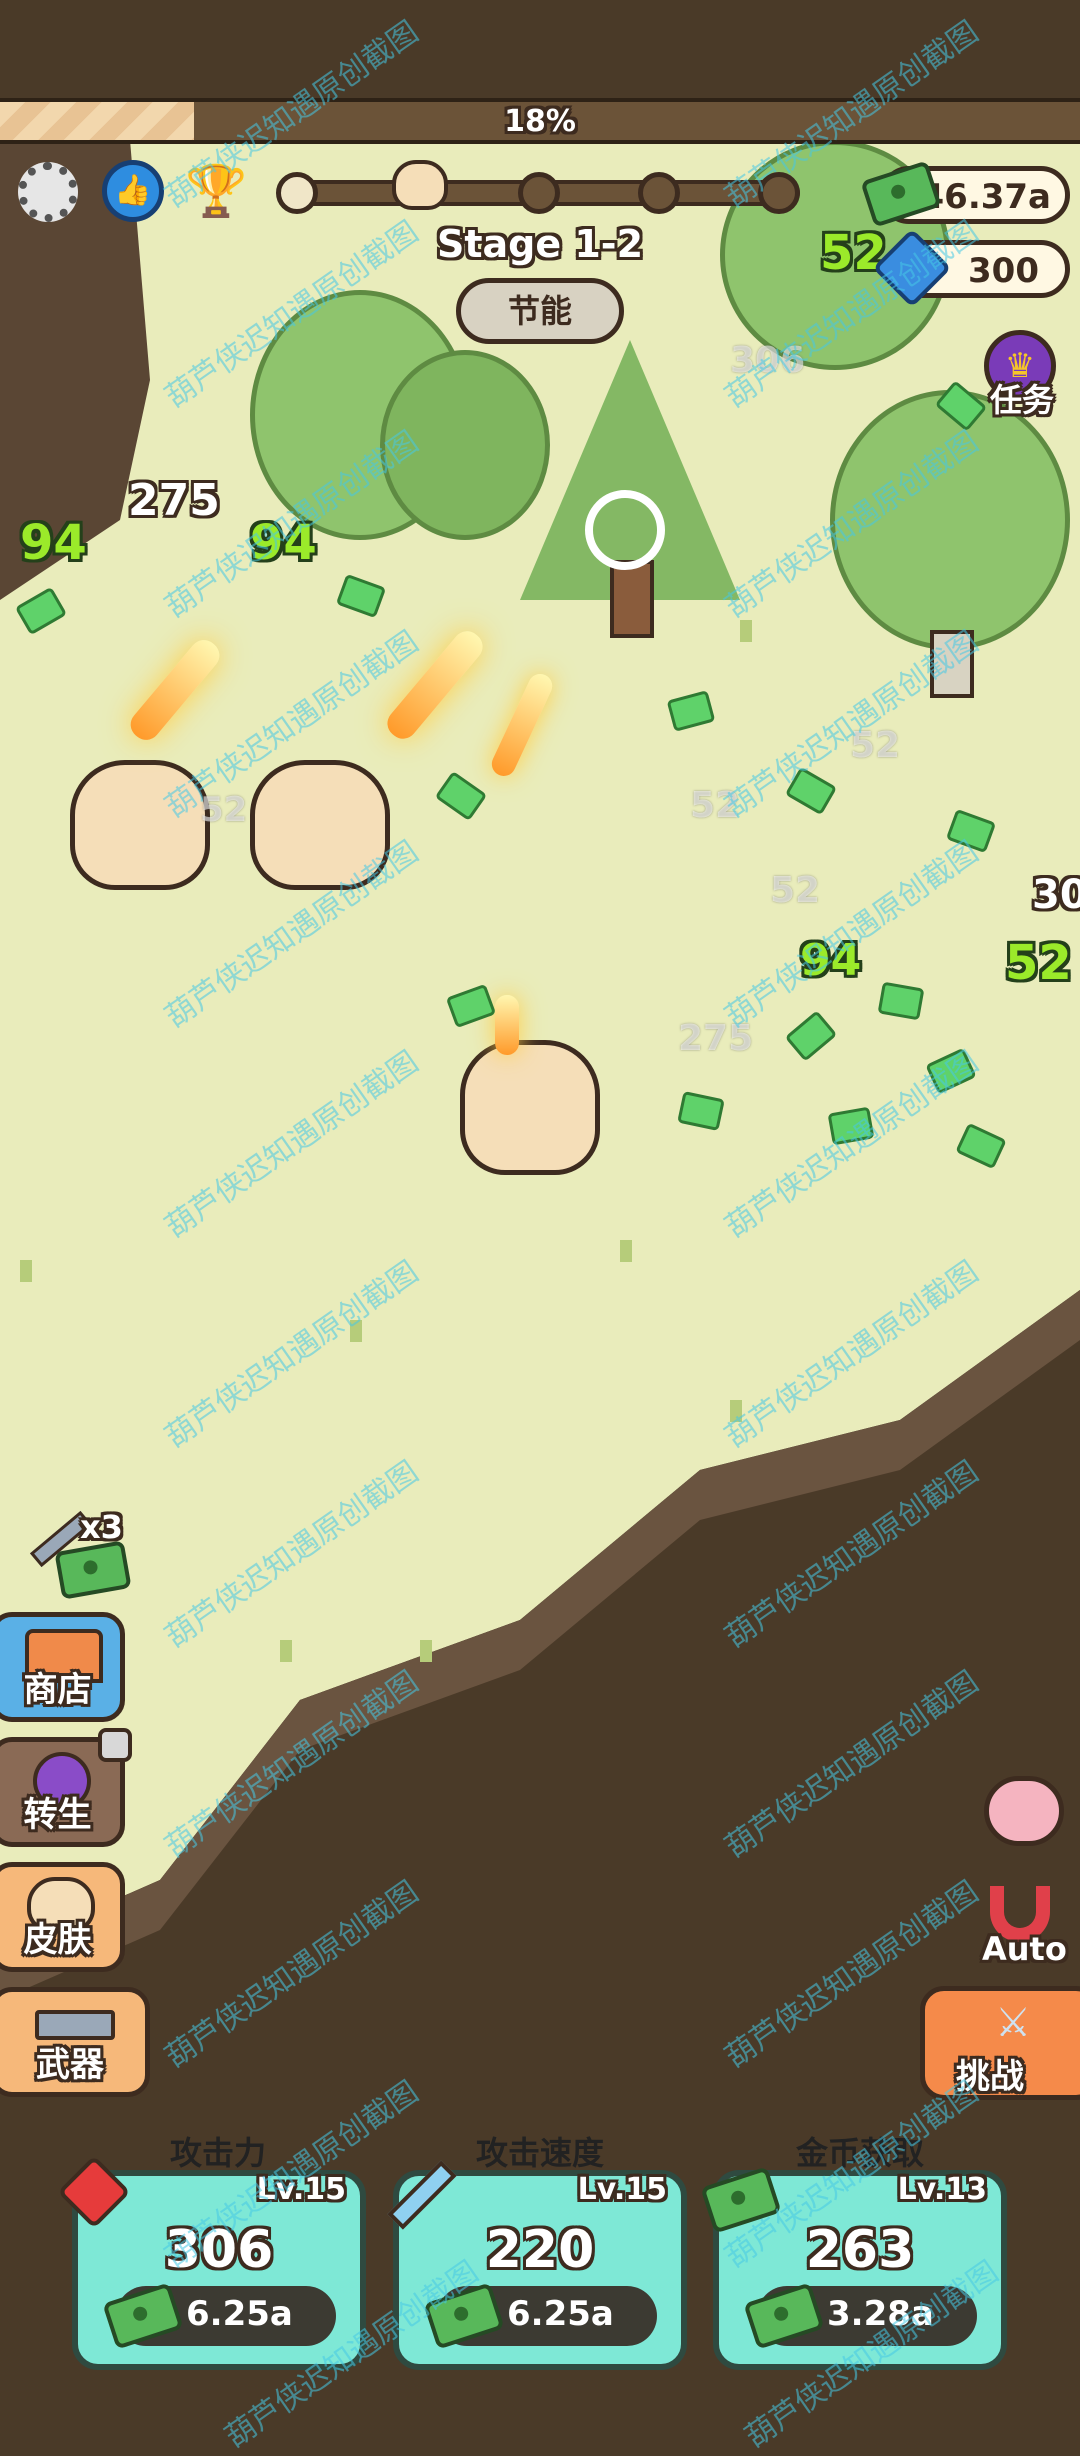  I want to click on upgrade-value: 220, so click(540, 2250).